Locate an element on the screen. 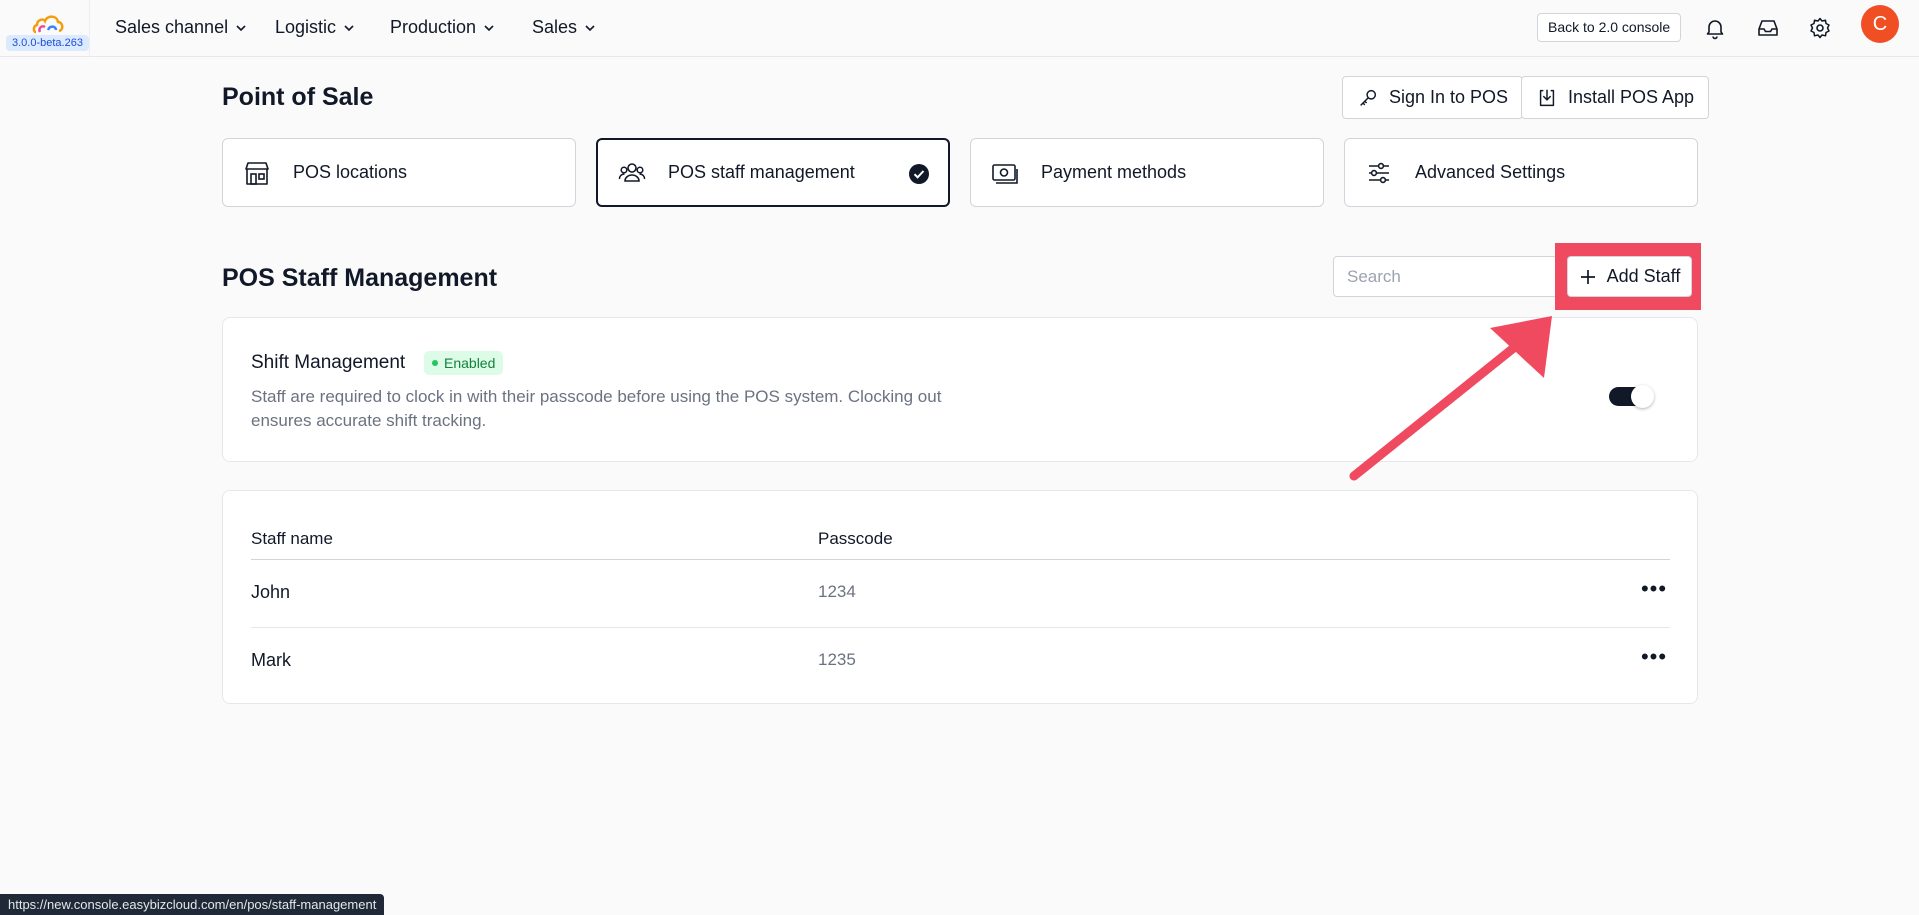 This screenshot has width=1919, height=915. column-header-staff-name: Staff name is located at coordinates (292, 538).